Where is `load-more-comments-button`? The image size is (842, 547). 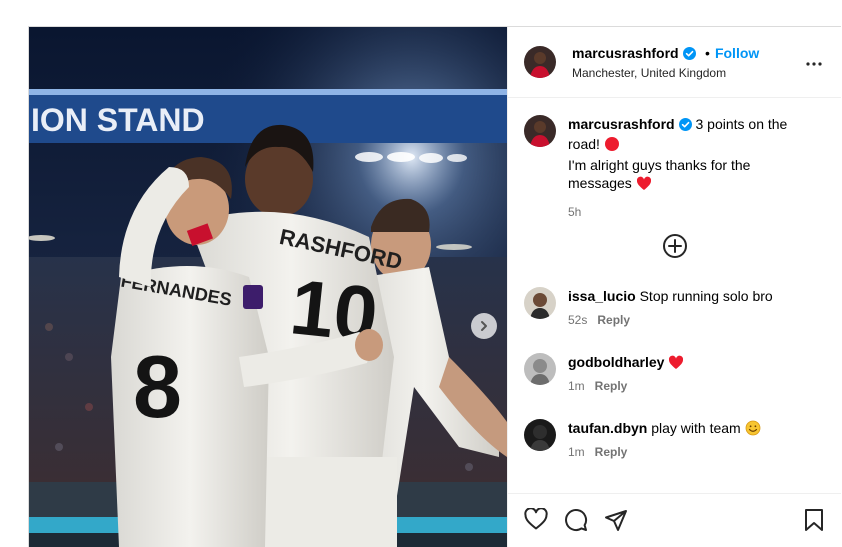
load-more-comments-button is located at coordinates (675, 248).